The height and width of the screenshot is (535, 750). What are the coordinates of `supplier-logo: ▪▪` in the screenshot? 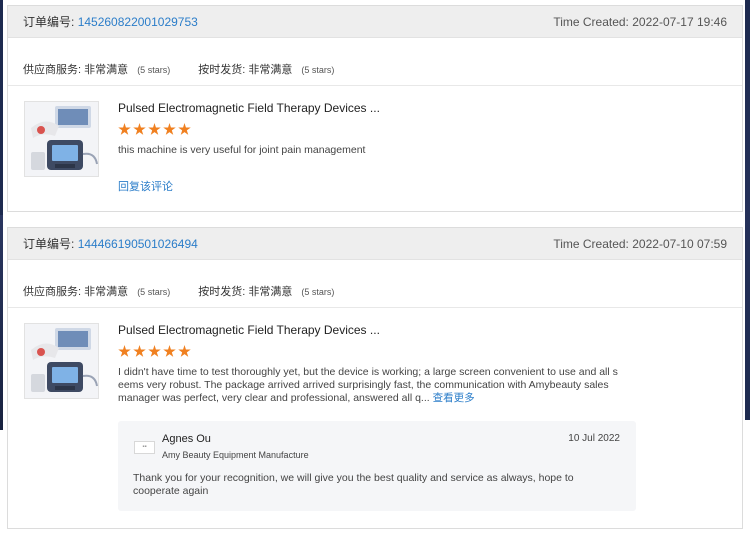 It's located at (144, 447).